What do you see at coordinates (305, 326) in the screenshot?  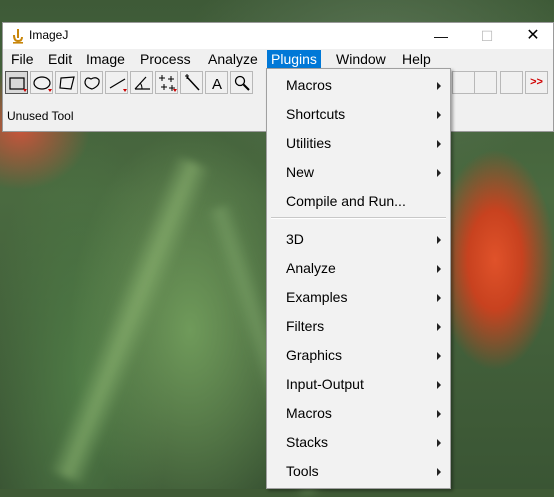 I see `menu-item-label: Filters` at bounding box center [305, 326].